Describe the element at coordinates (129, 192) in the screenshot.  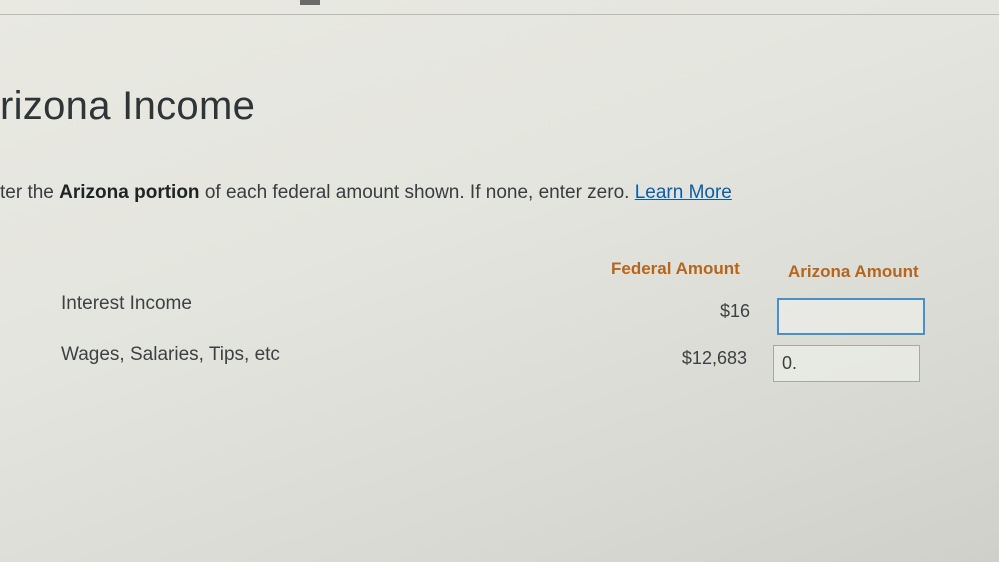
I see `instruction-bold: Arizona portion` at that location.